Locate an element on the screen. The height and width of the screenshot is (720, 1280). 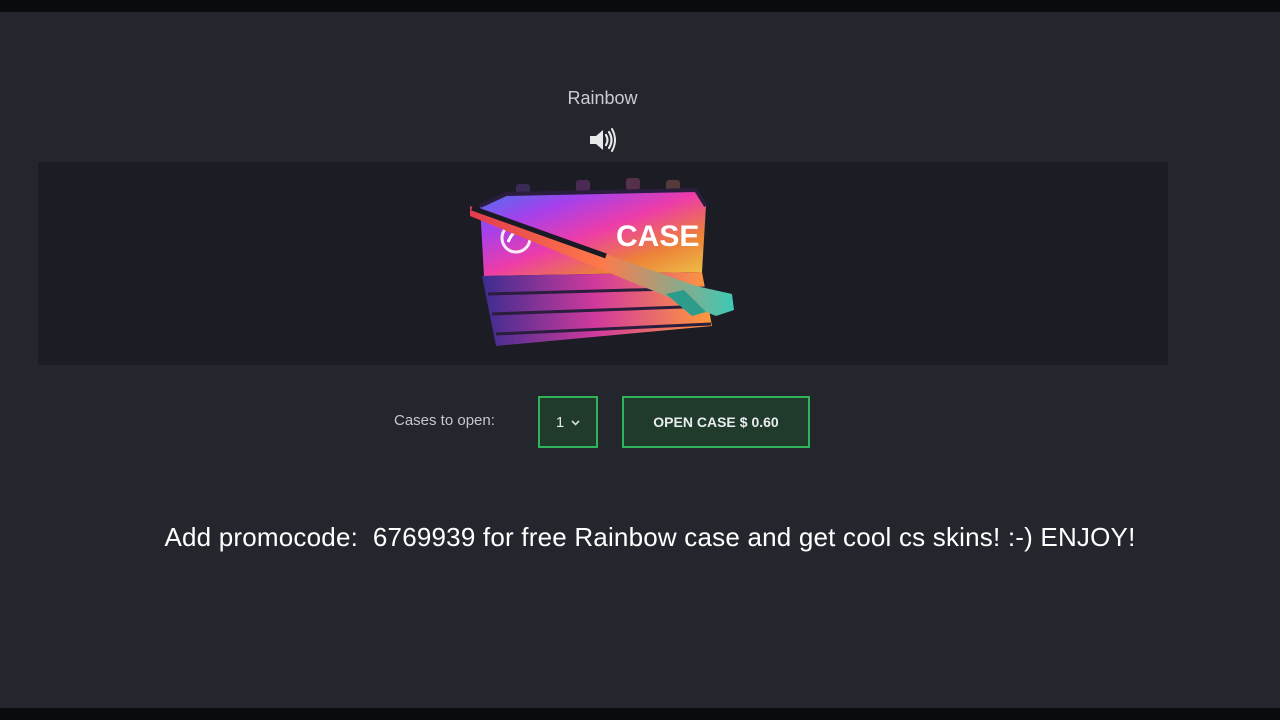
rainbow-case-image: CASE is located at coordinates (602, 262).